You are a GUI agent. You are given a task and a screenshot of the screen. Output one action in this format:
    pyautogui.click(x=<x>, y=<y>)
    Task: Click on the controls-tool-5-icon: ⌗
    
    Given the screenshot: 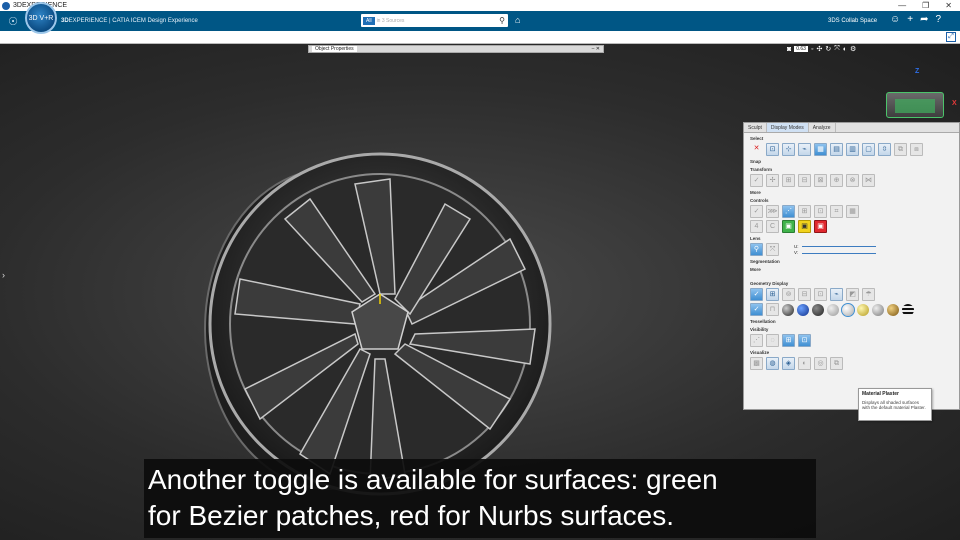 What is the action you would take?
    pyautogui.click(x=836, y=211)
    